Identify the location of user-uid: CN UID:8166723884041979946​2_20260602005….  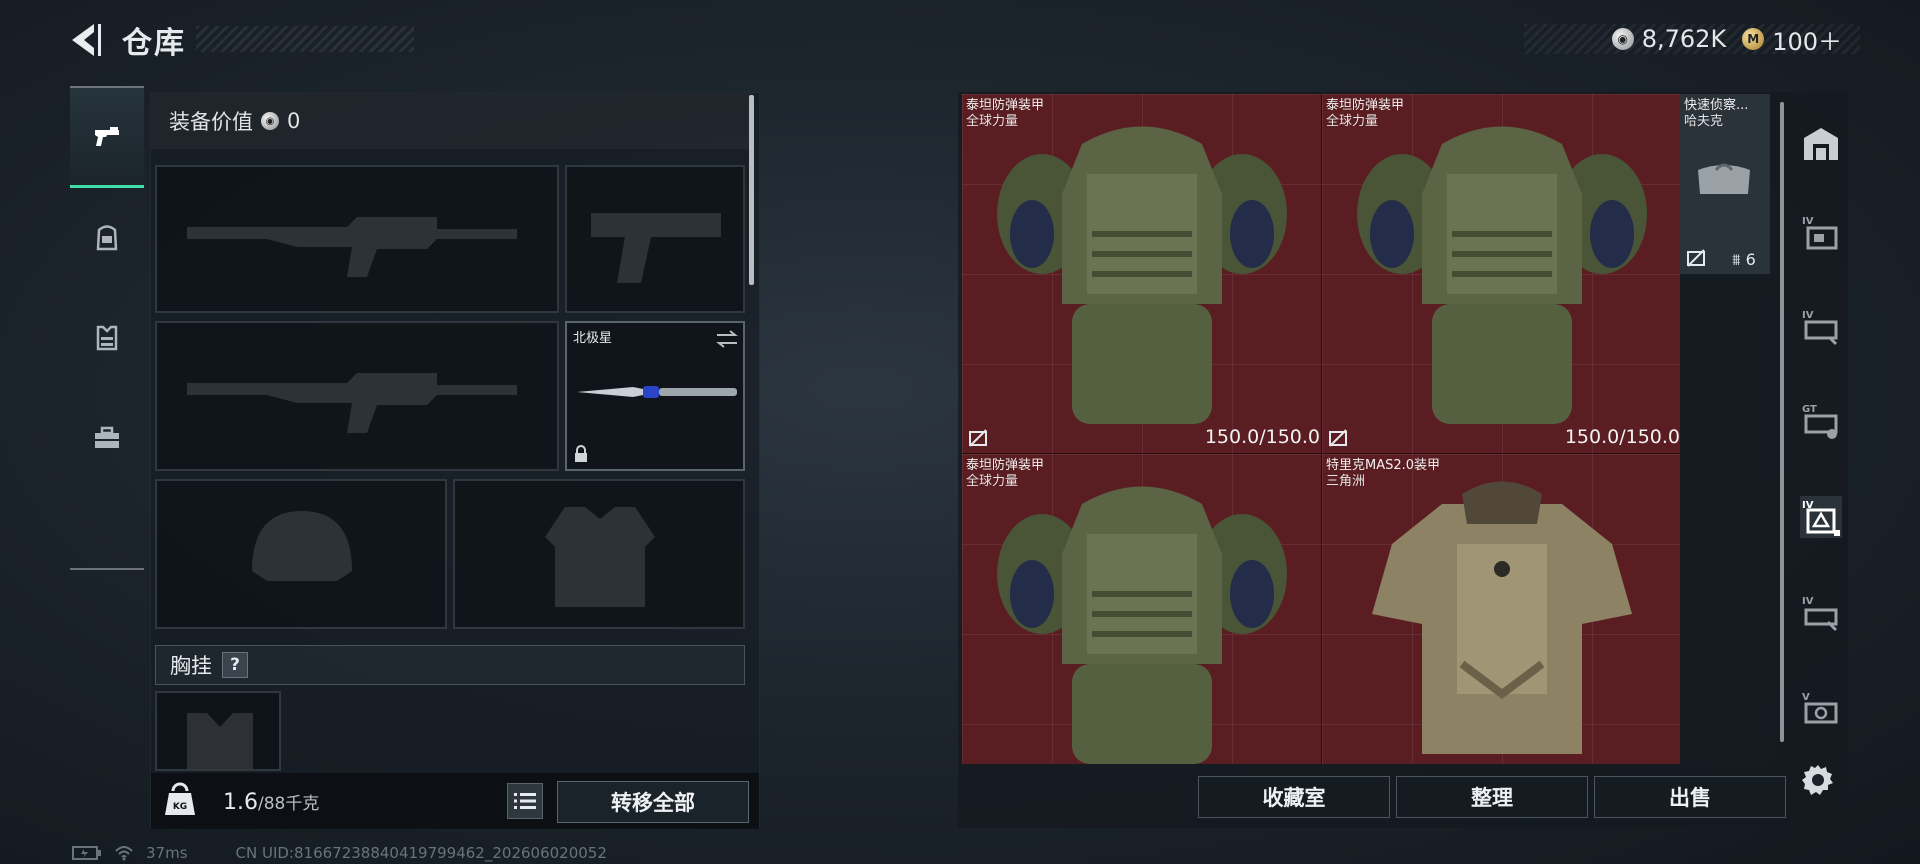
(421, 853).